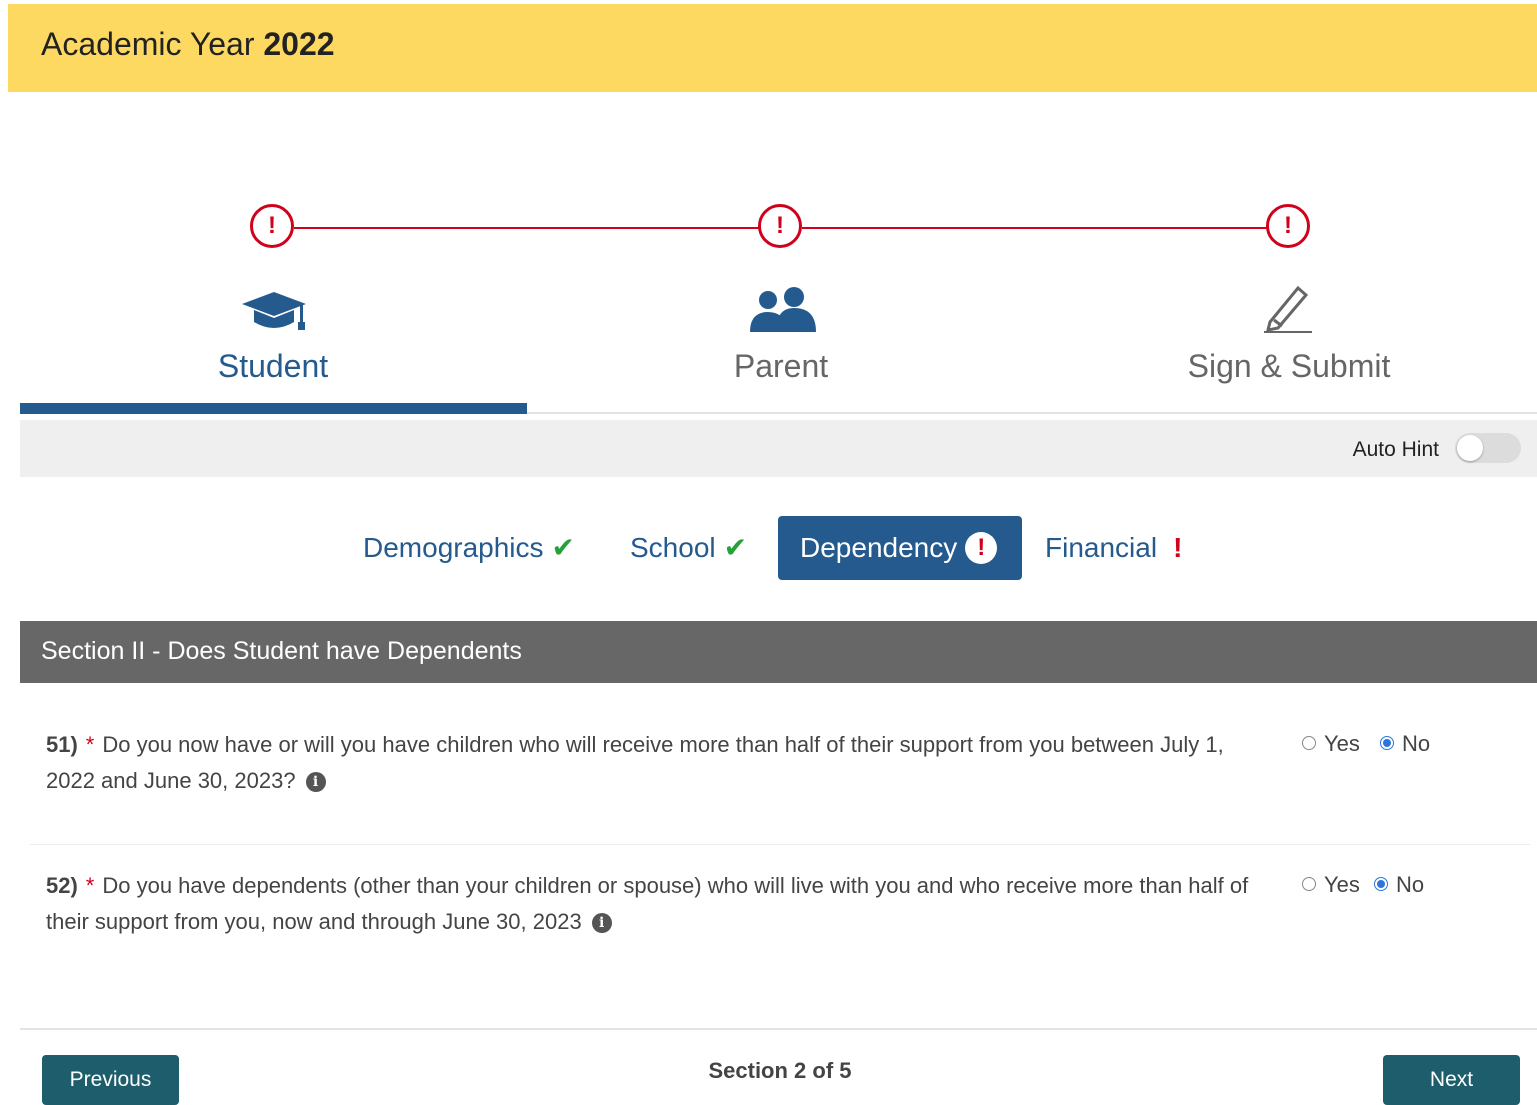 The image size is (1537, 1105). I want to click on subtab-financial-label: Financial, so click(1101, 547).